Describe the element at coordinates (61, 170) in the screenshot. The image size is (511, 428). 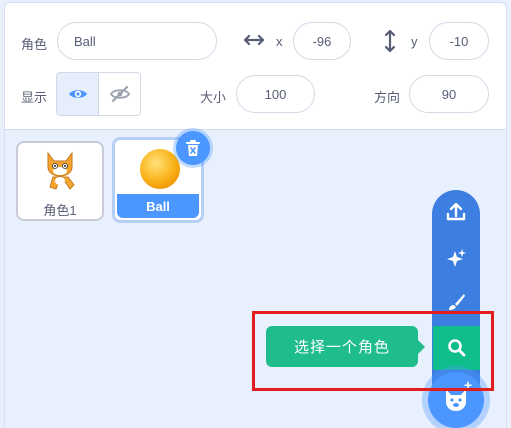
I see `cat-sprite-icon` at that location.